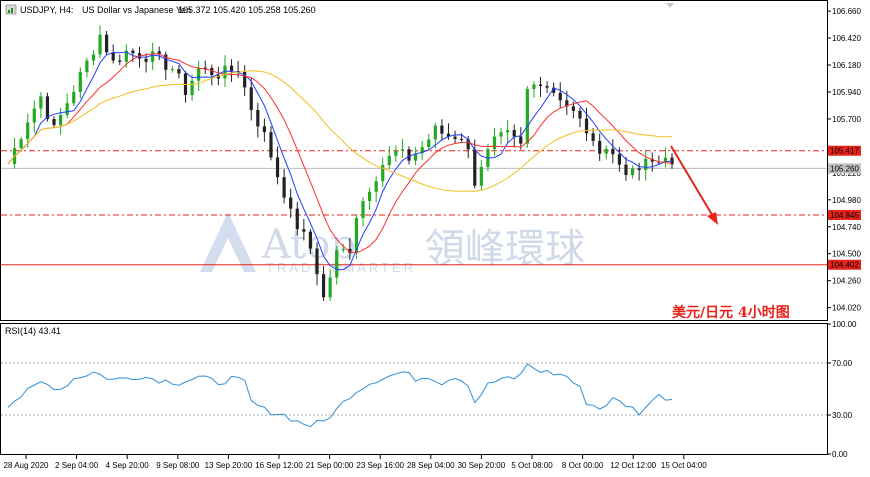  What do you see at coordinates (840, 454) in the screenshot?
I see `rsi-tick-label: 0.00` at bounding box center [840, 454].